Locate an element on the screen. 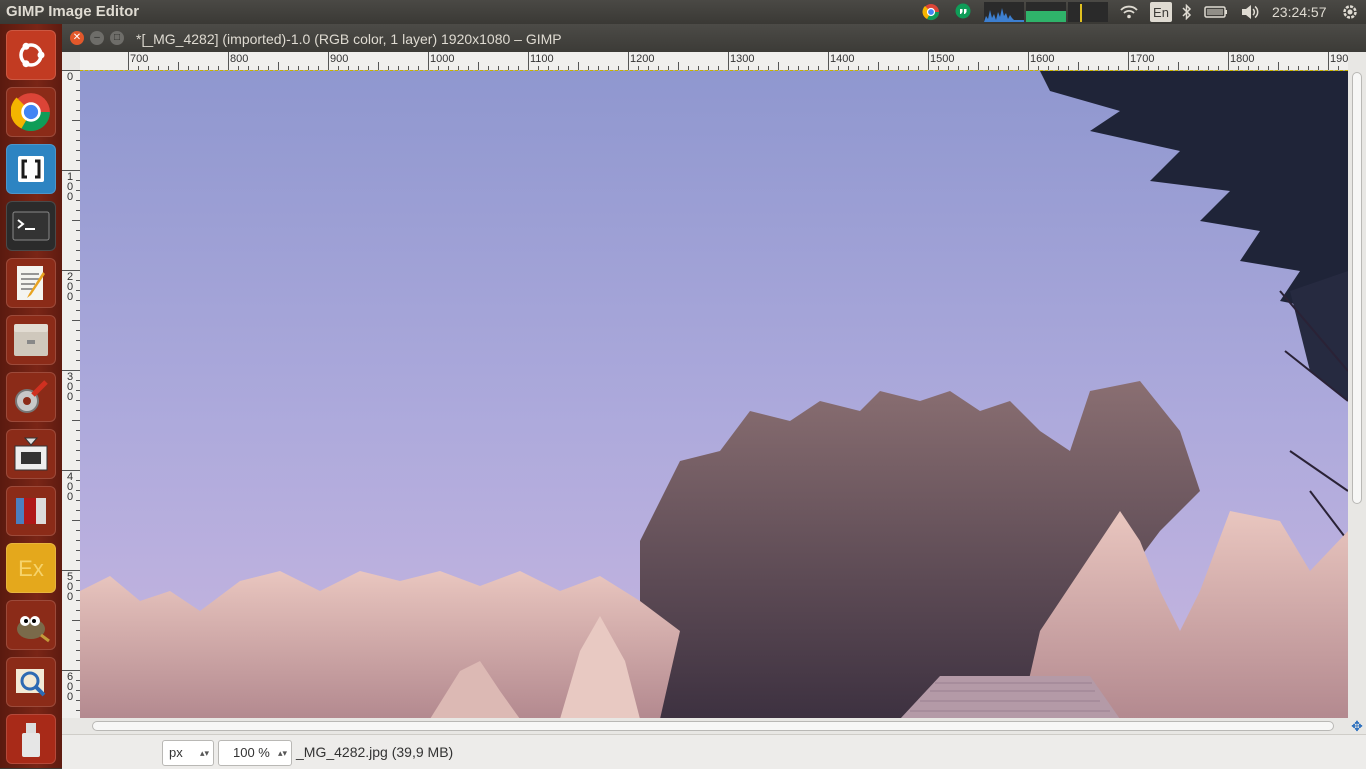 Image resolution: width=1366 pixels, height=769 pixels. volume-icon is located at coordinates (1250, 12).